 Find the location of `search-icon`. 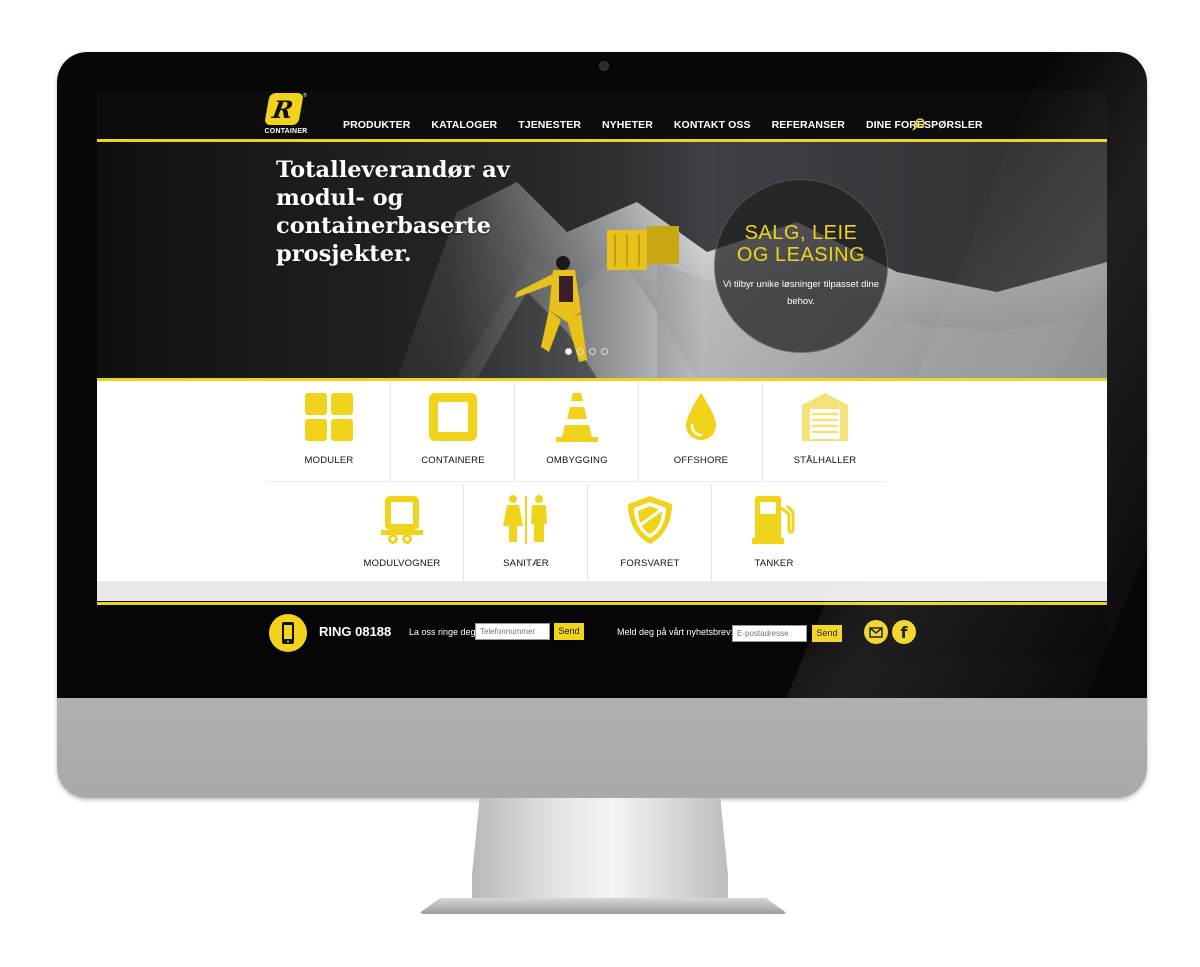

search-icon is located at coordinates (919, 124).